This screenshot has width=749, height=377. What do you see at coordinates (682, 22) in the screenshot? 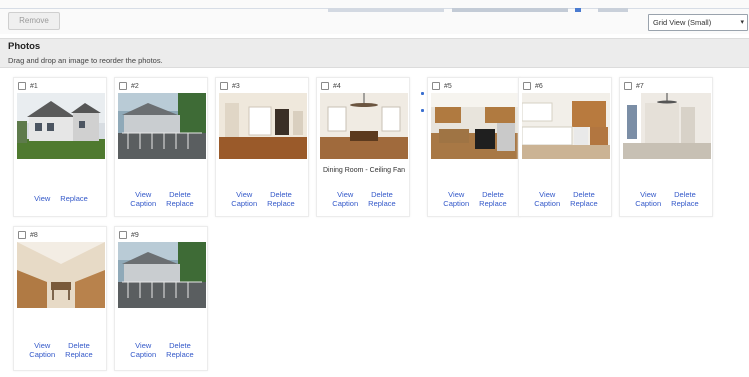
I see `view-mode-value: Grid View (Small)` at bounding box center [682, 22].